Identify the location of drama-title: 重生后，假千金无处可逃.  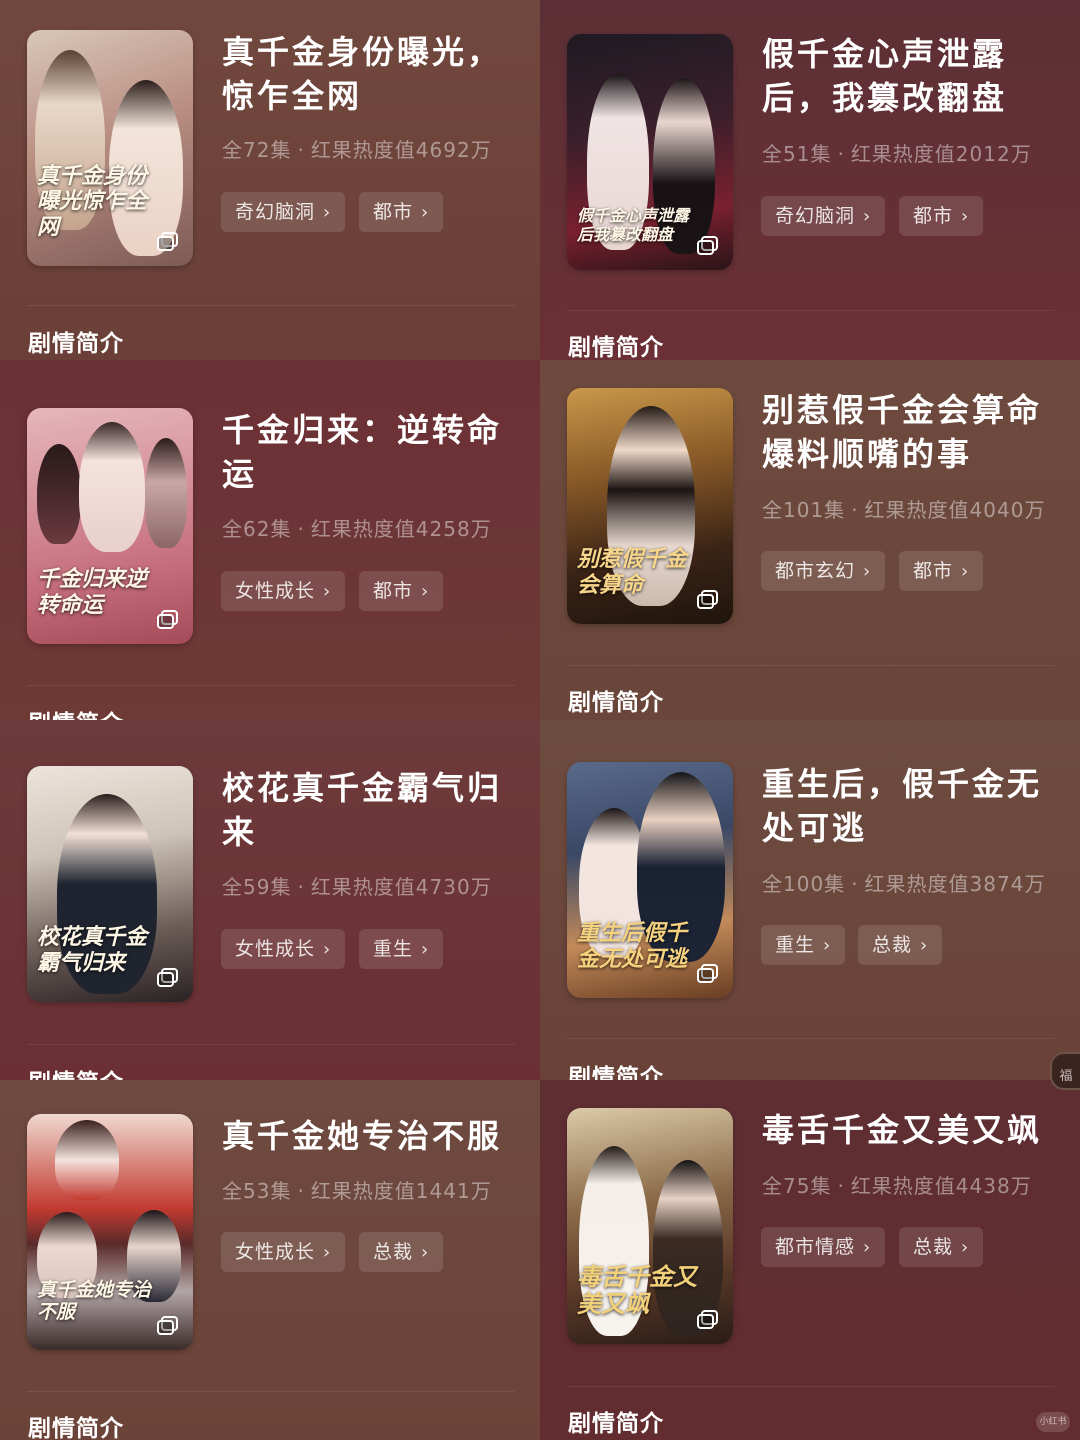
(902, 806).